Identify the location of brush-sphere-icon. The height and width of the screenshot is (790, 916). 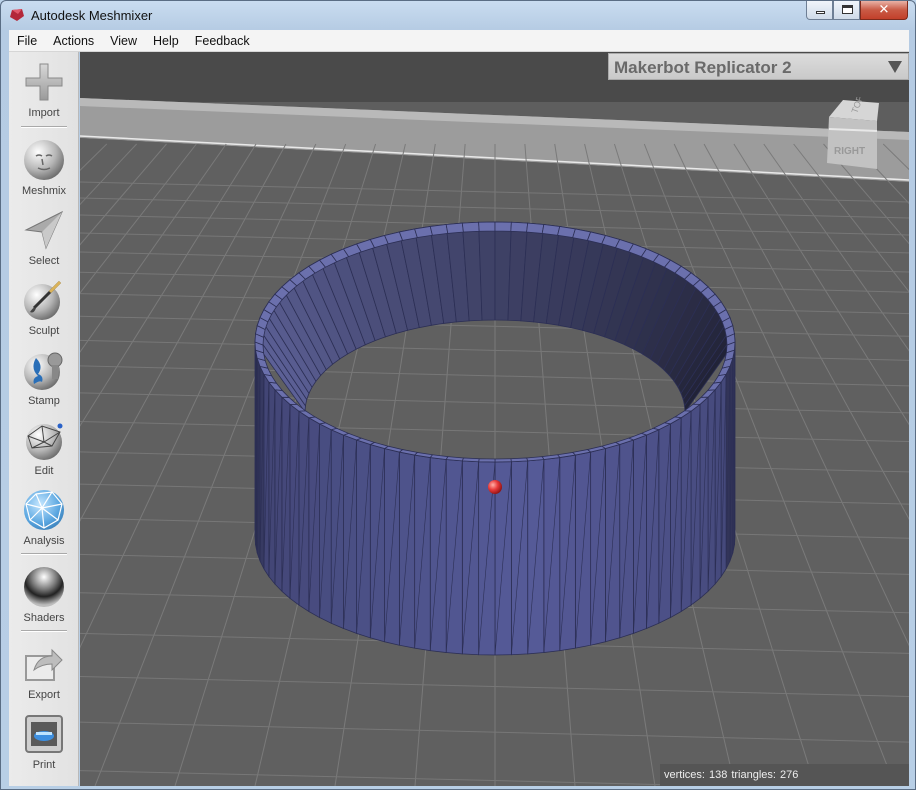
(43, 300).